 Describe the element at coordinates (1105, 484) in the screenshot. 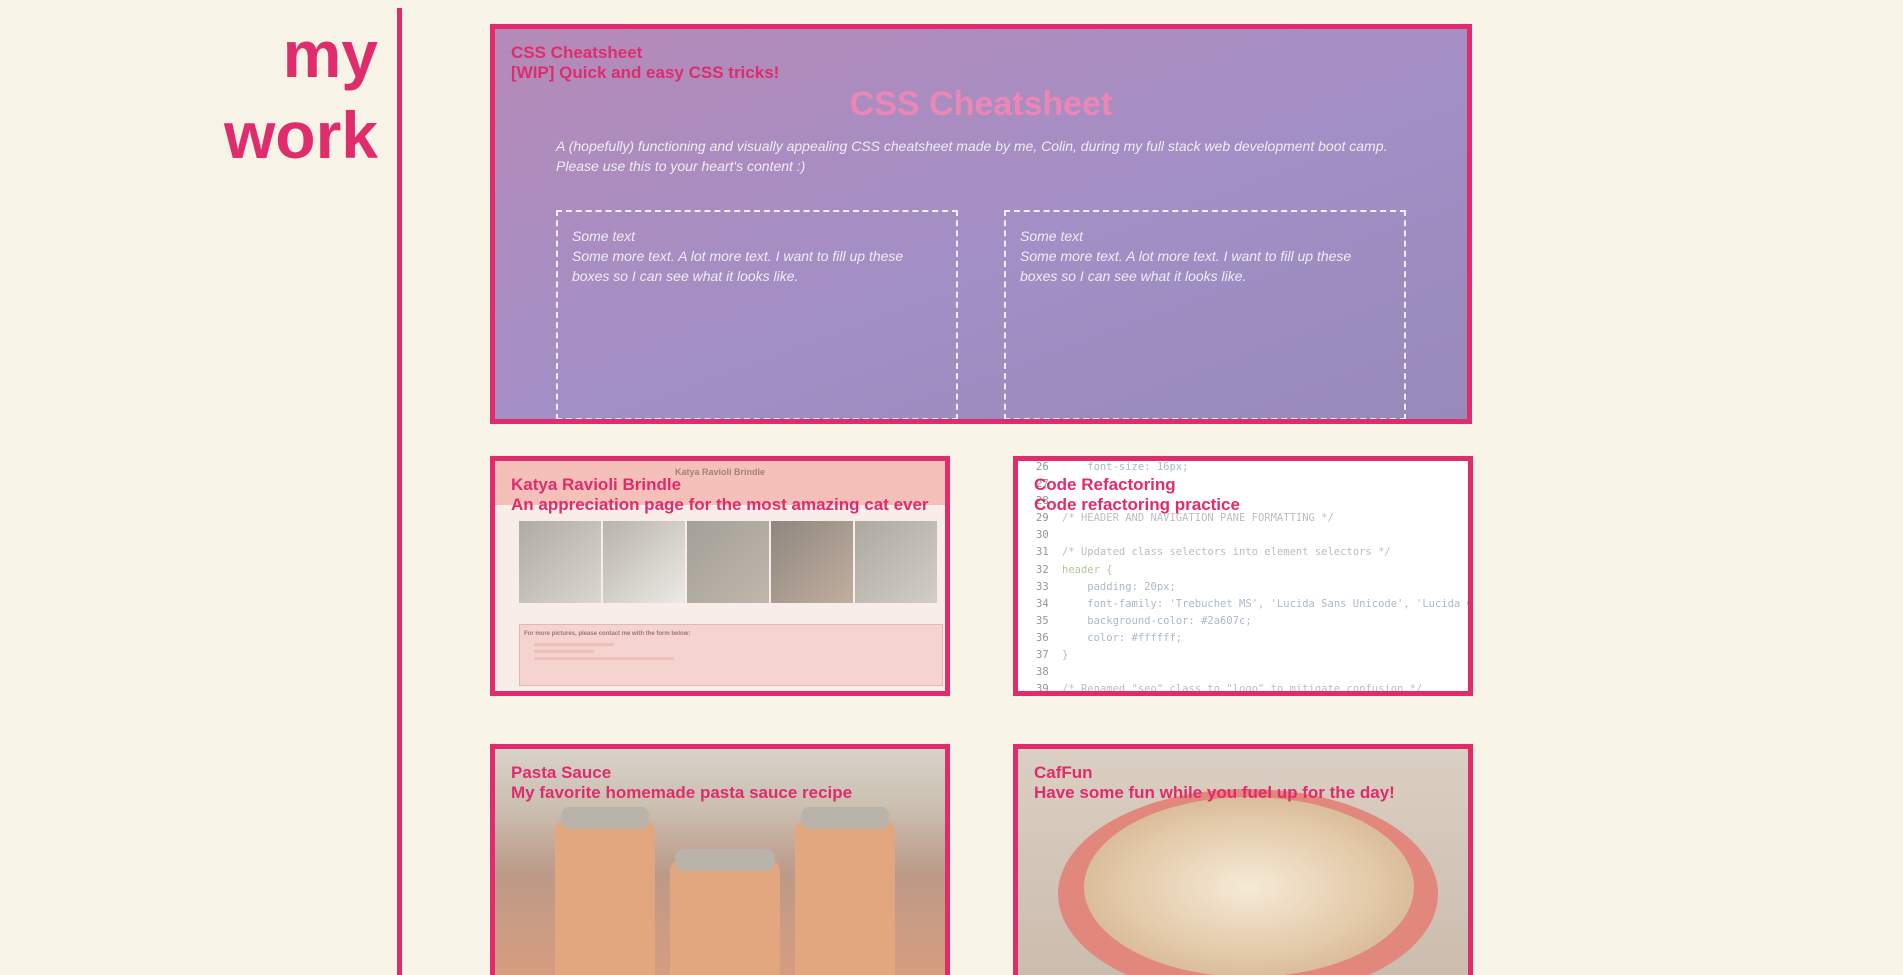

I see `project-title: Code Refactoring` at that location.